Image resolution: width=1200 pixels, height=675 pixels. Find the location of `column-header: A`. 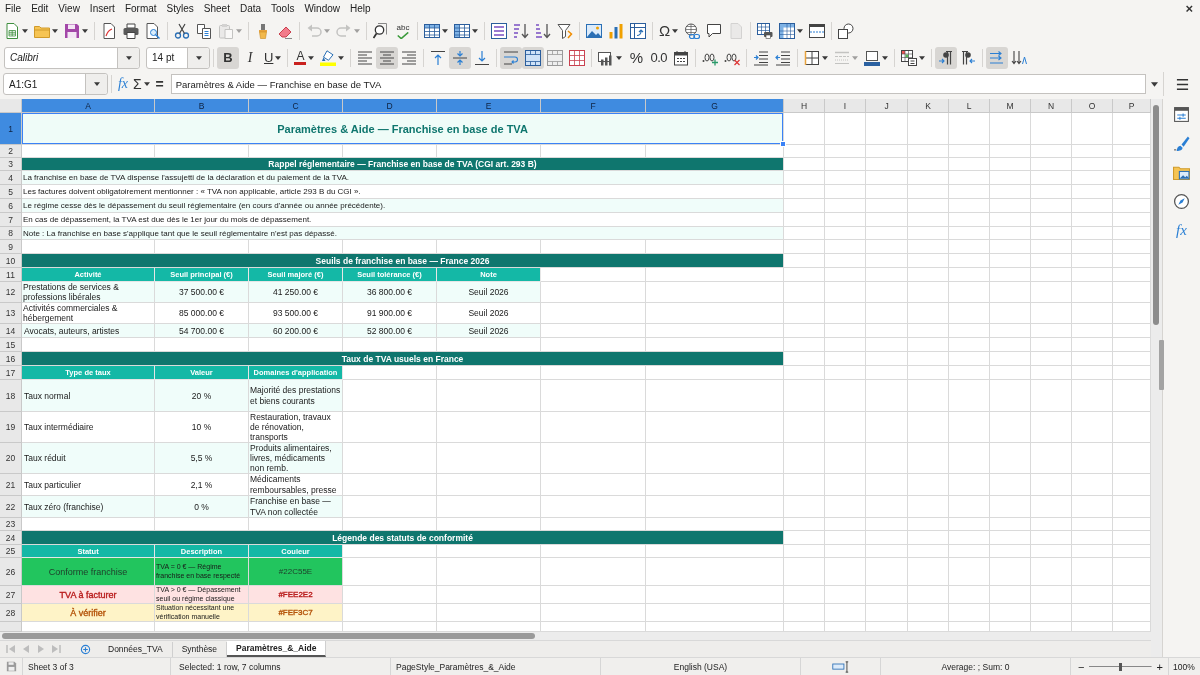

column-header: A is located at coordinates (88, 106).